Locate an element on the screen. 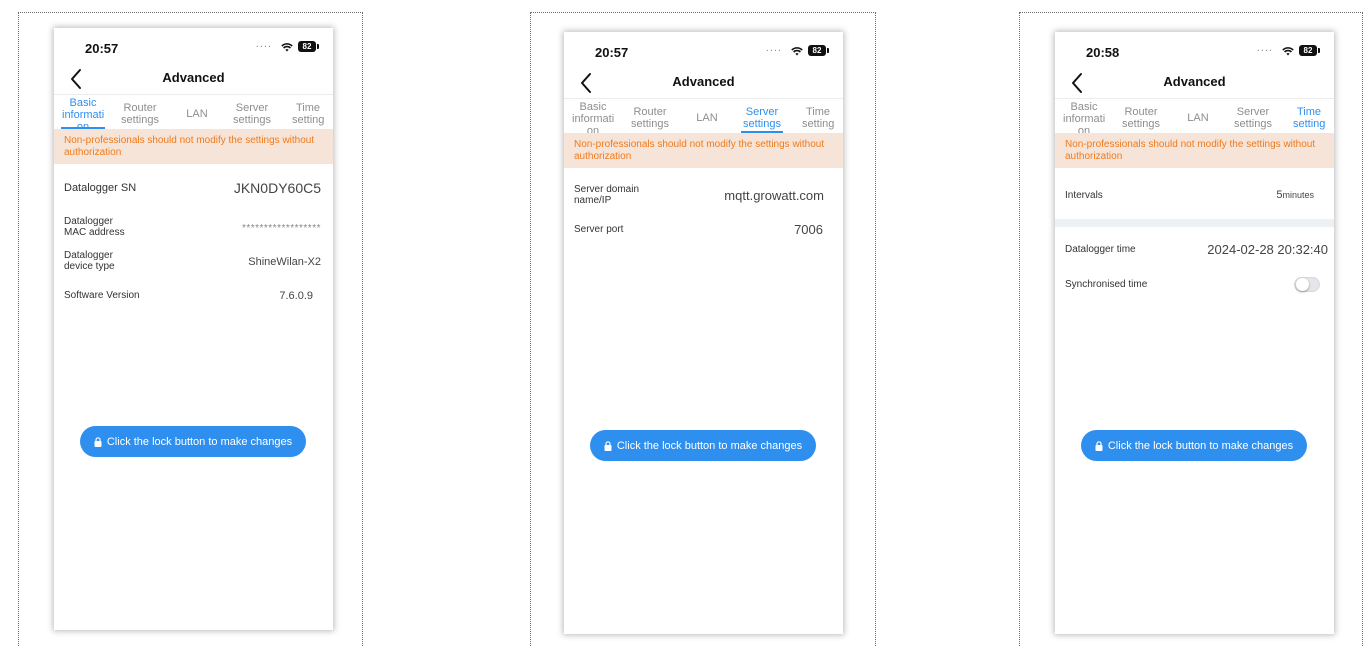 This screenshot has height=647, width=1368. row-label: Datalogger MAC address is located at coordinates (94, 227).